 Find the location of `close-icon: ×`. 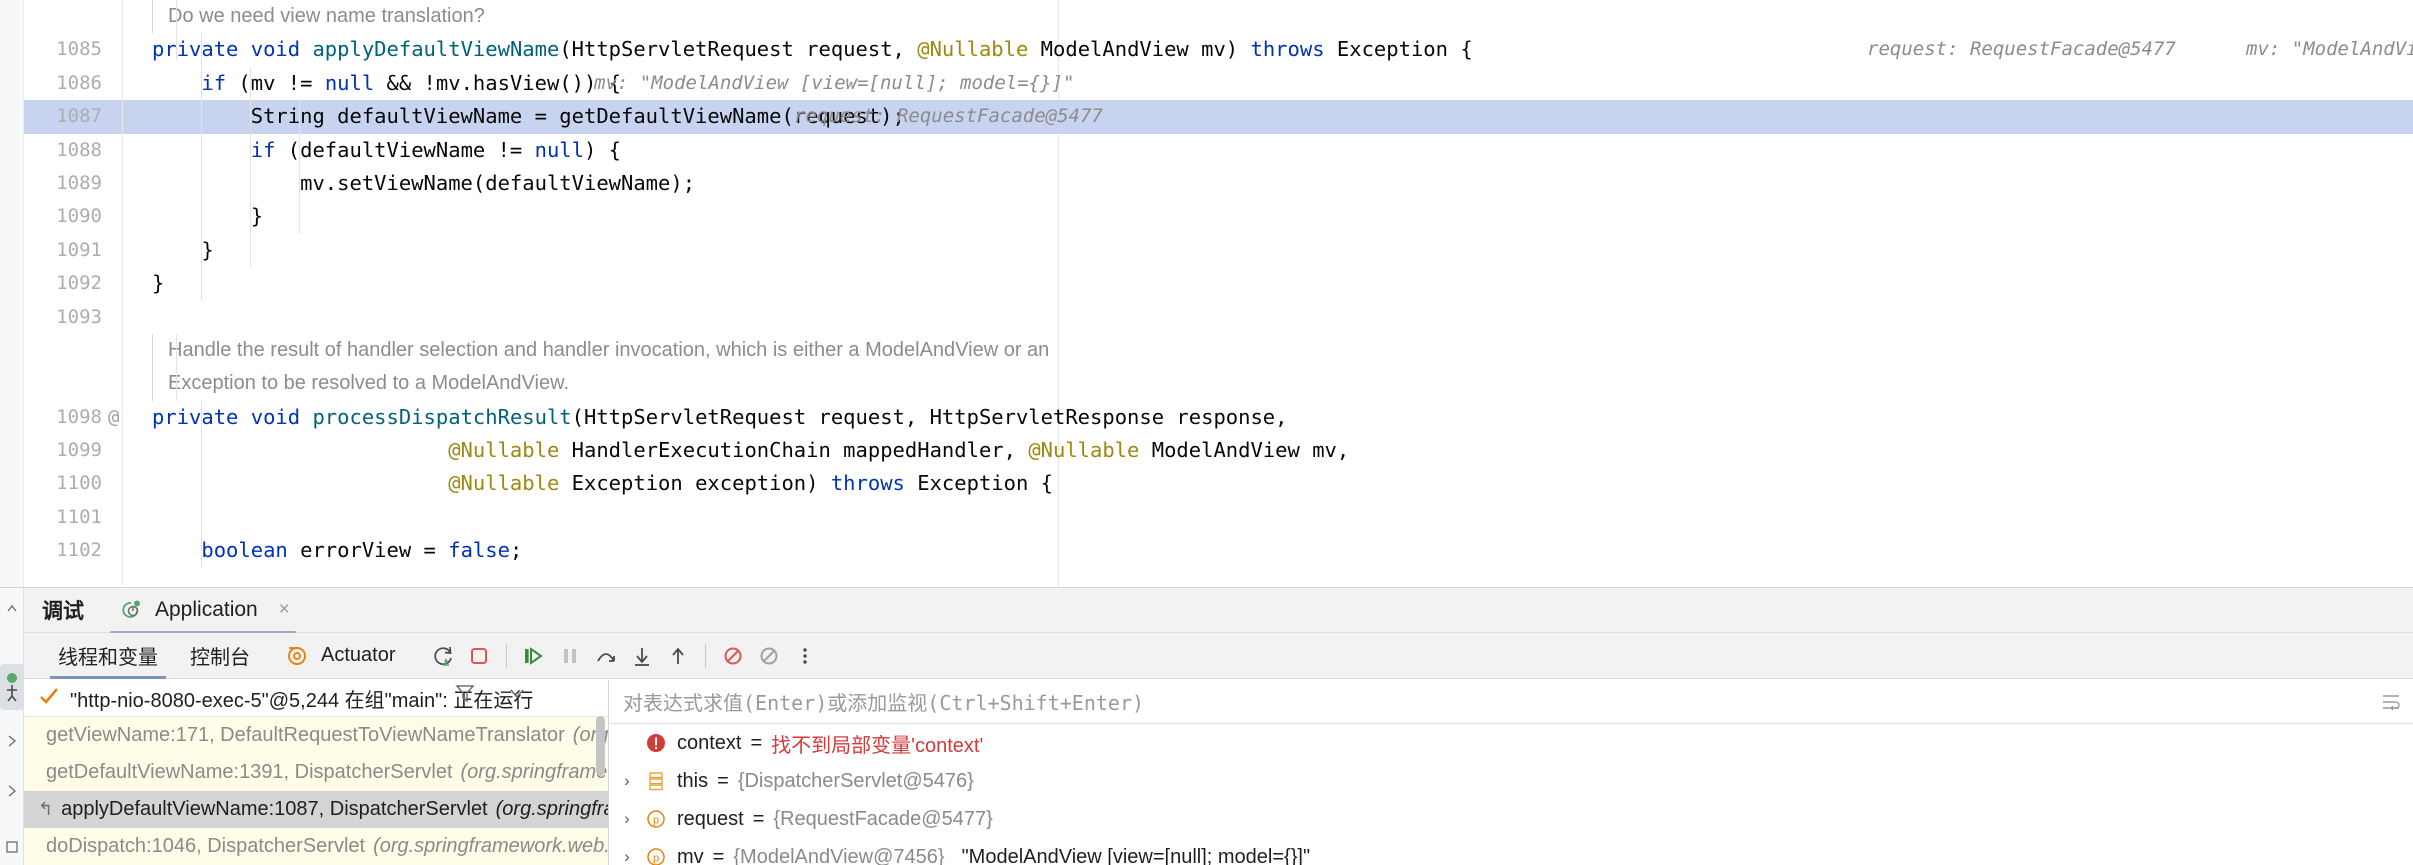

close-icon: × is located at coordinates (284, 610).